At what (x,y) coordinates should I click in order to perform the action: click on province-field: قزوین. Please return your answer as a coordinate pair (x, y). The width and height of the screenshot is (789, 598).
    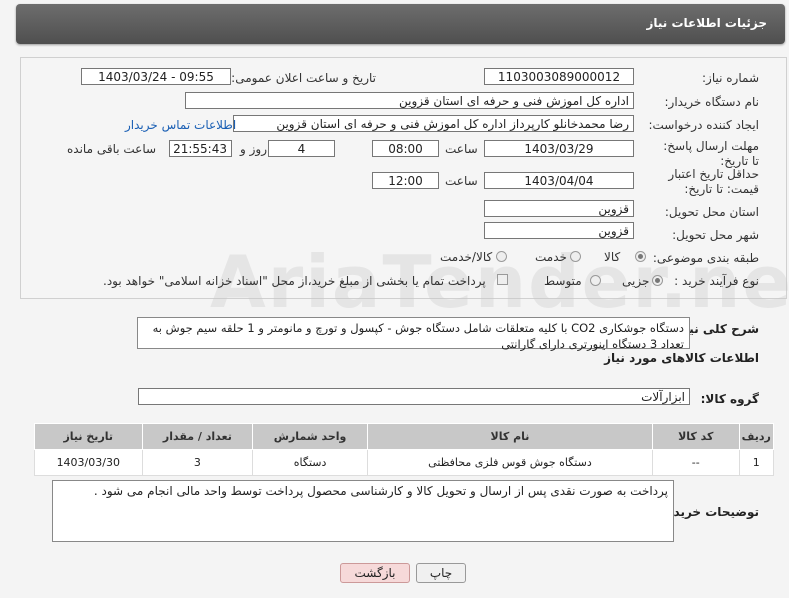
    Looking at the image, I should click on (559, 208).